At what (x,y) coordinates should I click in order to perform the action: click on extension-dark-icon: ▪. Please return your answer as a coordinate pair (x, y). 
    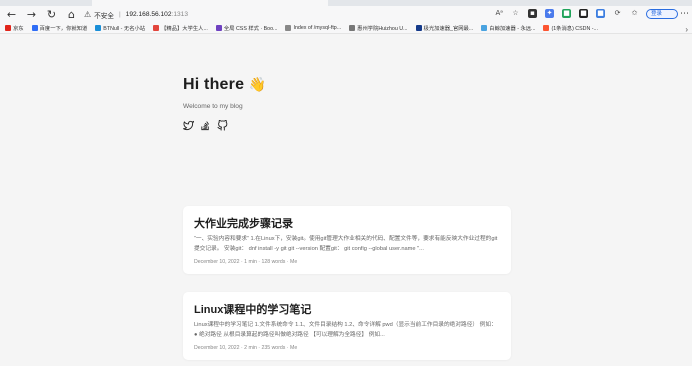
    Looking at the image, I should click on (532, 13).